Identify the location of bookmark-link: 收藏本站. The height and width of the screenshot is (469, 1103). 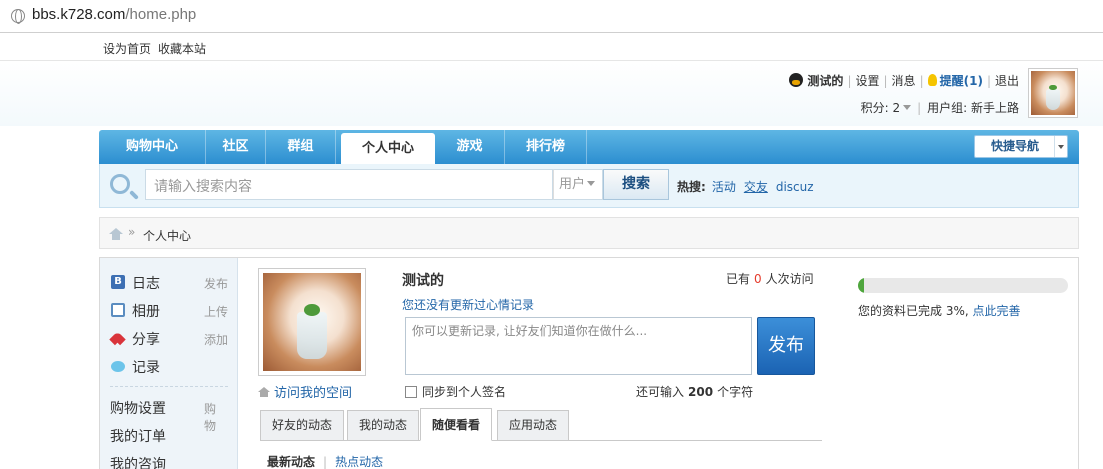
(182, 48).